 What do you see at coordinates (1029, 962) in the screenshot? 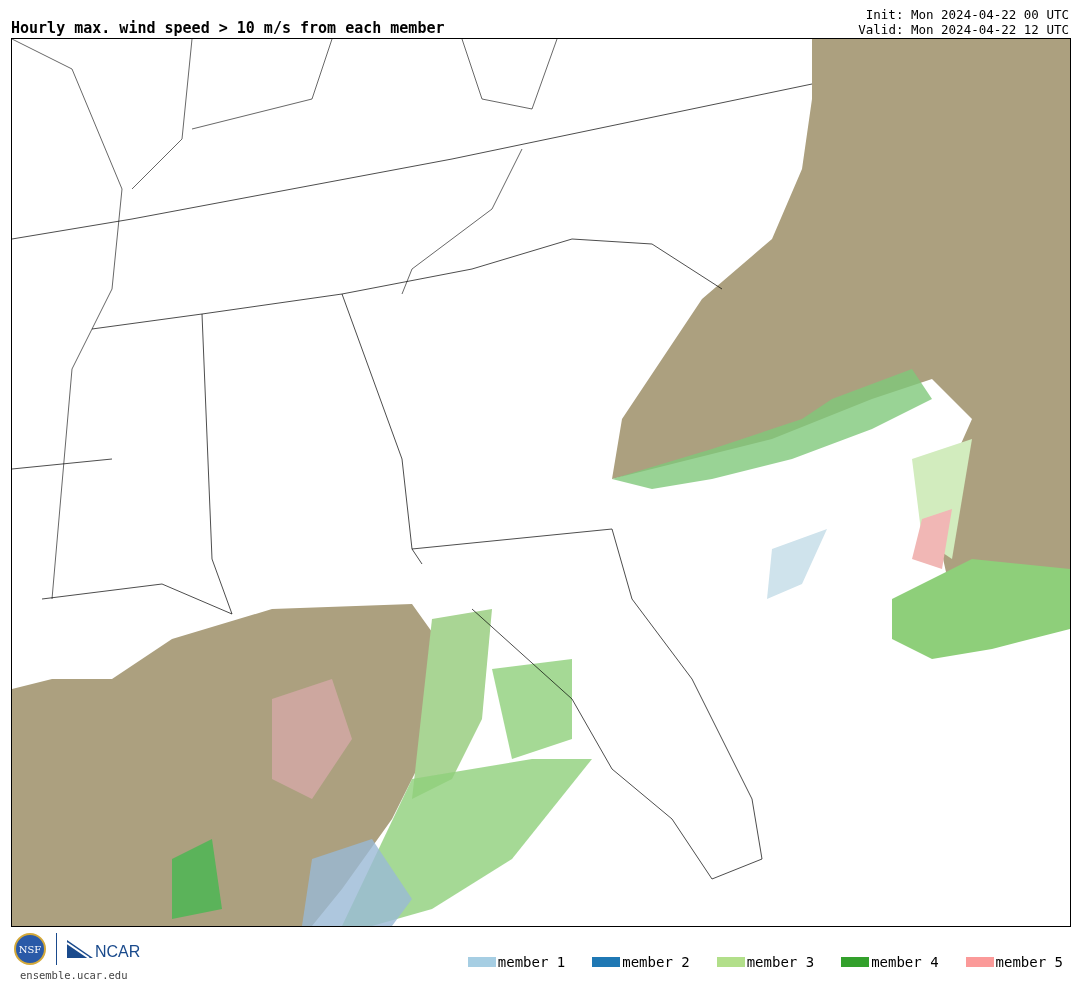
I see `legend-label: member 5` at bounding box center [1029, 962].